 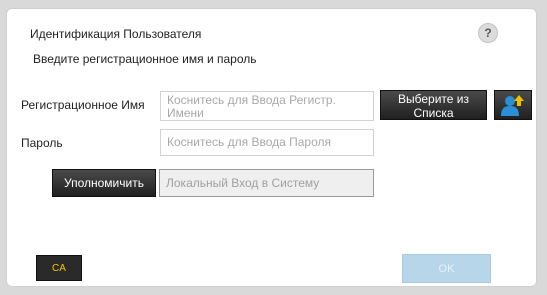 What do you see at coordinates (267, 106) in the screenshot?
I see `login-name-input: Коснитесь для Ввода Регистр. Имени` at bounding box center [267, 106].